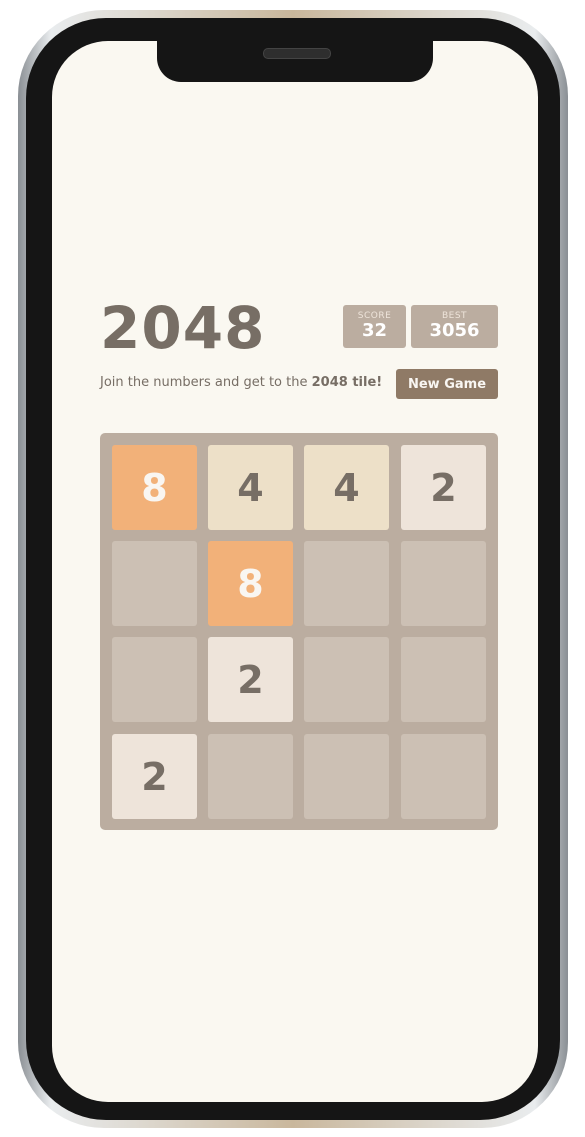  Describe the element at coordinates (454, 330) in the screenshot. I see `best-value: 3056` at that location.